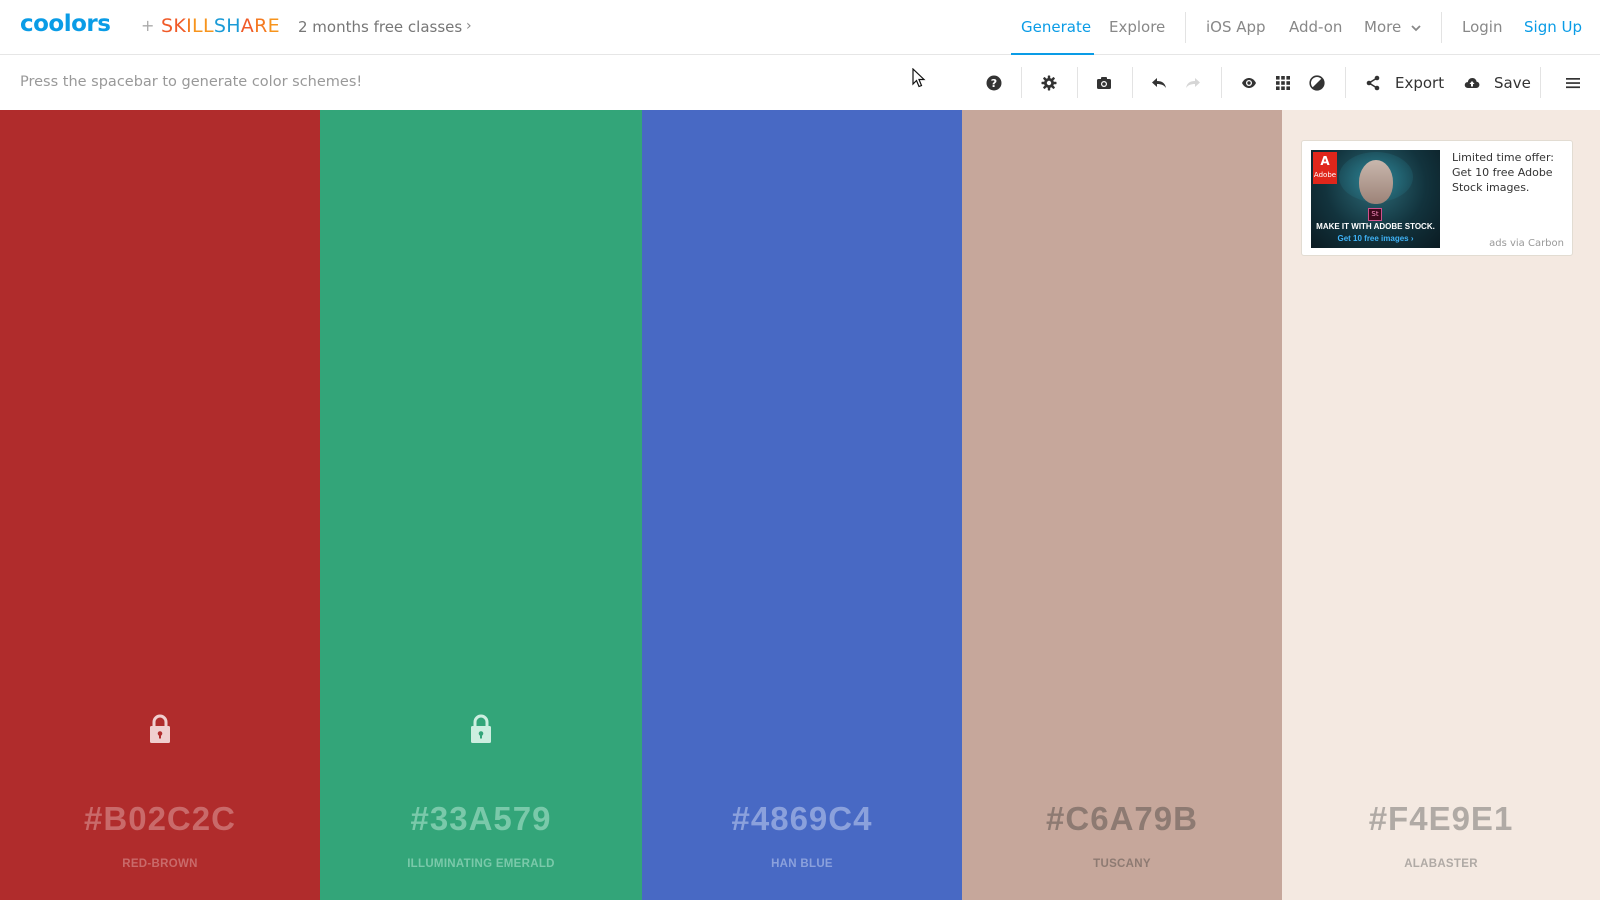 This screenshot has height=900, width=1600. I want to click on contrast-icon, so click(1317, 83).